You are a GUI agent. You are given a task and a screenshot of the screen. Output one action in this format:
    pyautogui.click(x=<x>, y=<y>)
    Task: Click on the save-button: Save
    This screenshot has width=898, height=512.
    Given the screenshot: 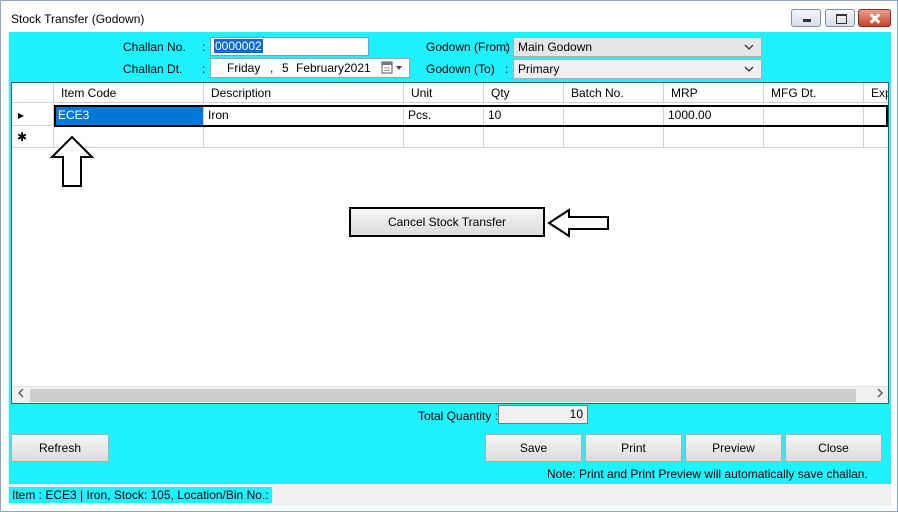 What is the action you would take?
    pyautogui.click(x=533, y=448)
    